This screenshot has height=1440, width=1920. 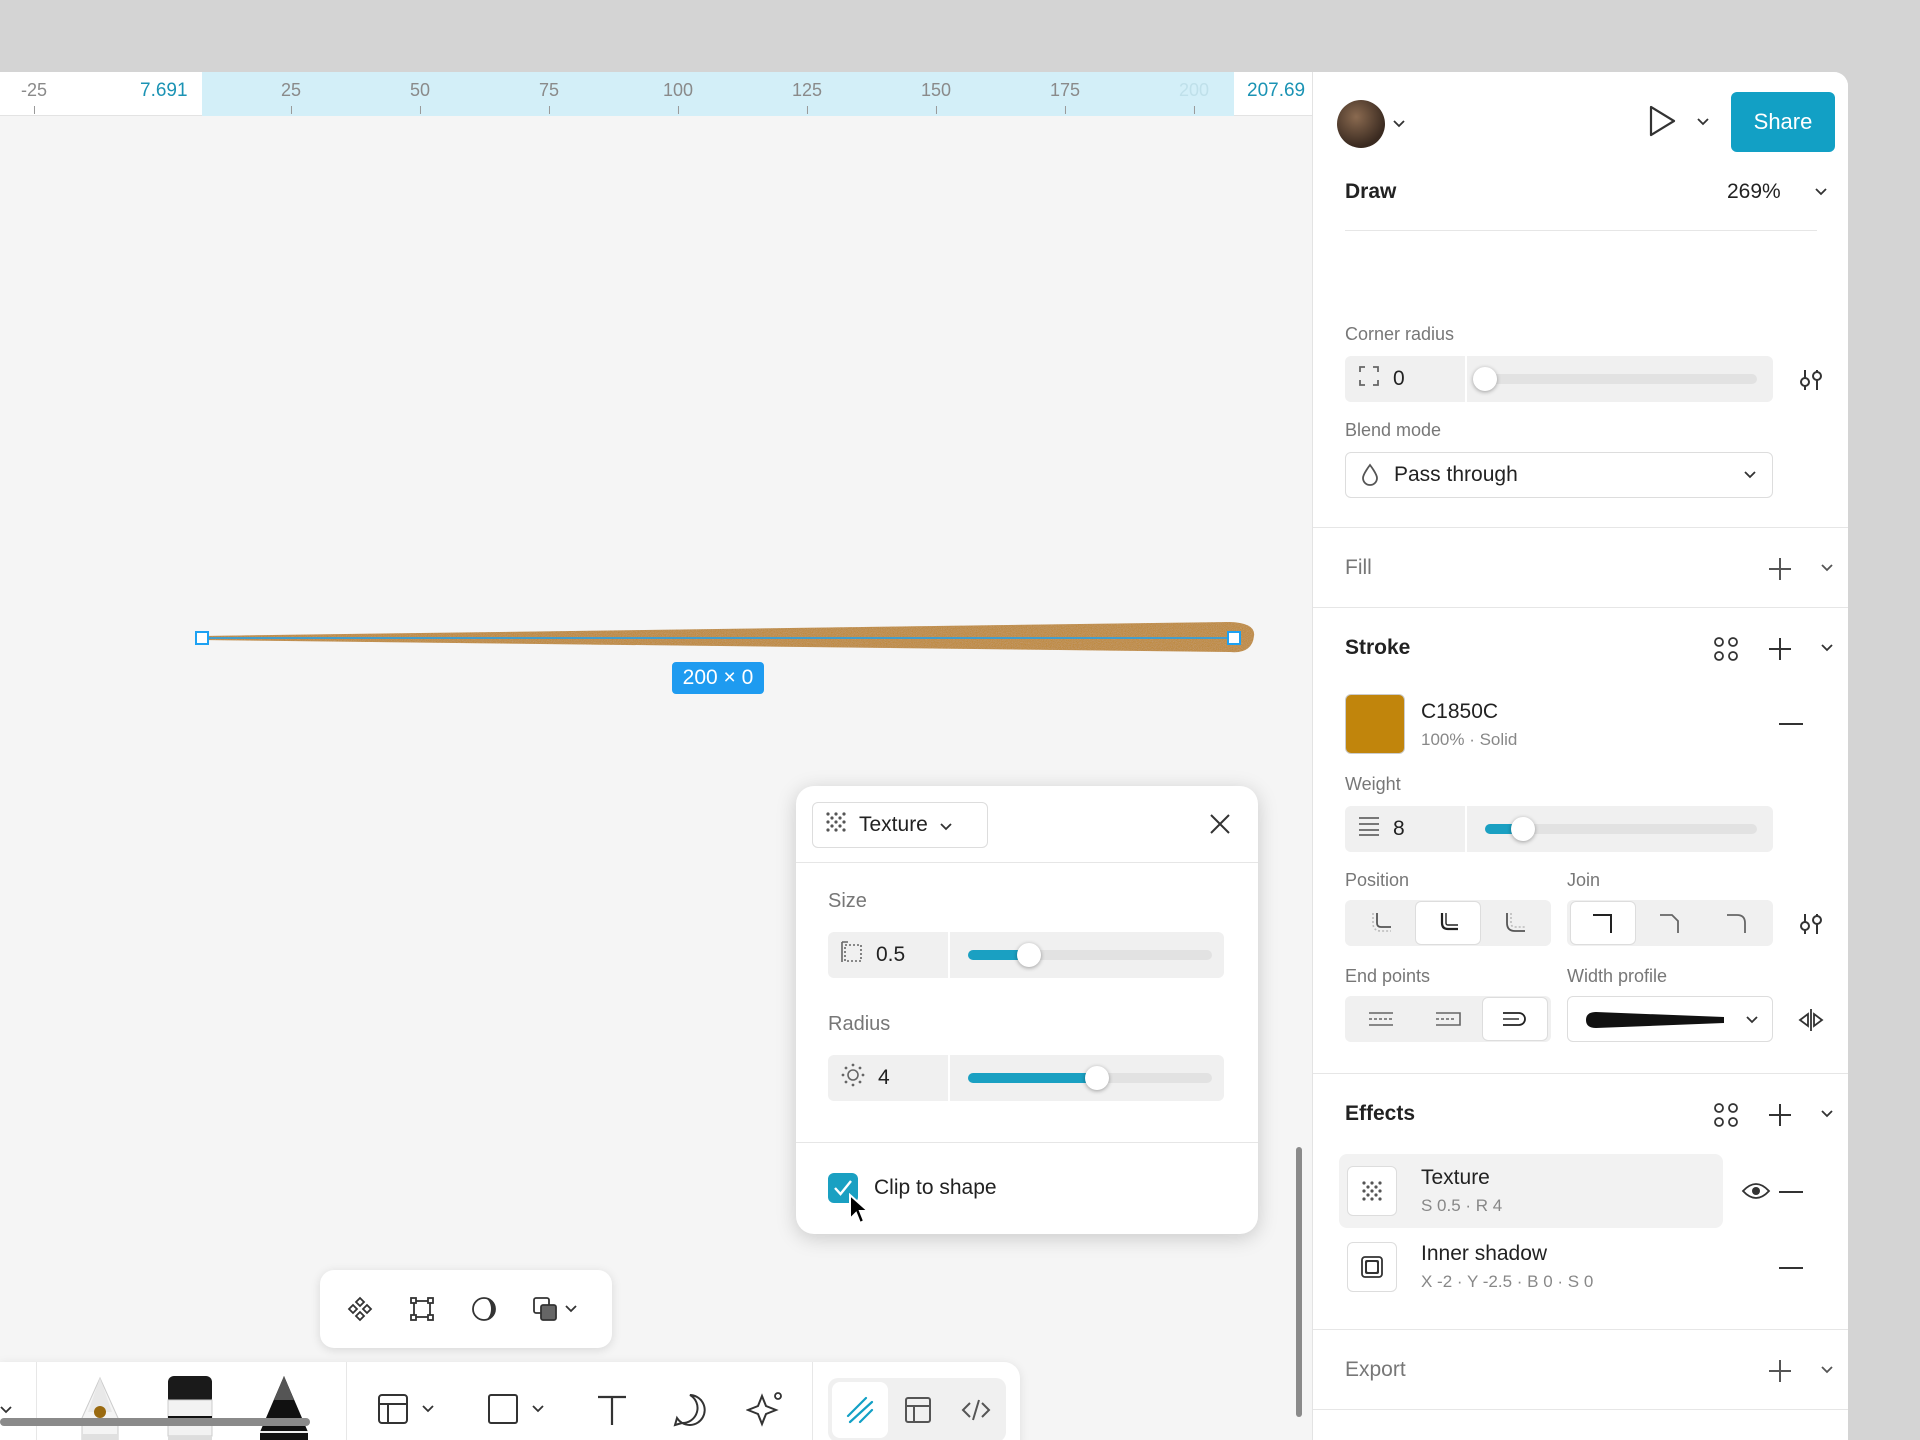 What do you see at coordinates (612, 1410) in the screenshot?
I see `text-tool-icon` at bounding box center [612, 1410].